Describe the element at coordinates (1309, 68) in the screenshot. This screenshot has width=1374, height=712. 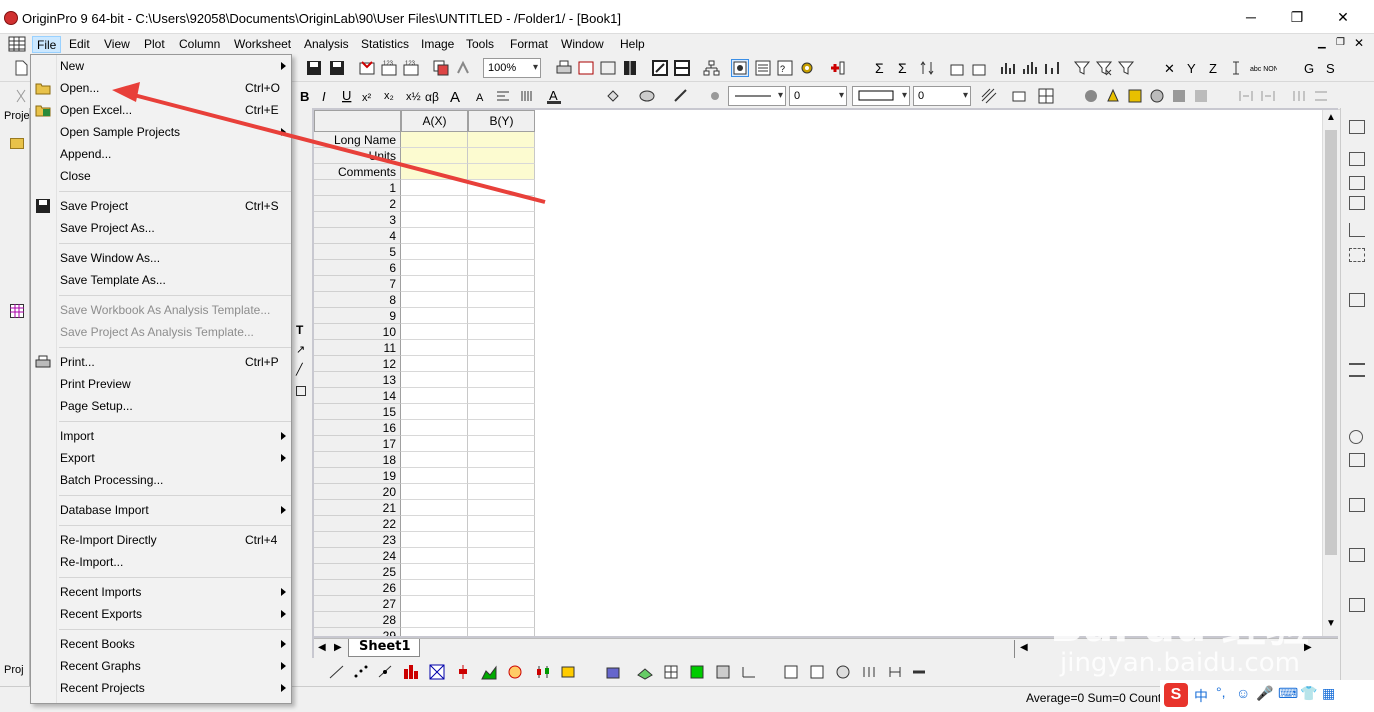
I see `set-as-group-icon: G` at that location.